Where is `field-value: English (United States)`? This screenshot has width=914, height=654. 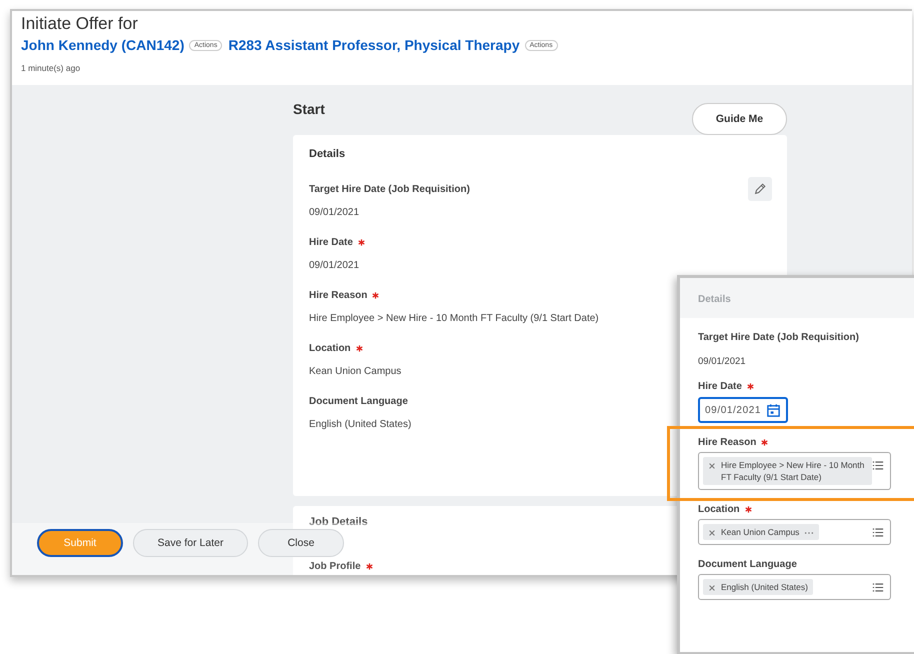
field-value: English (United States) is located at coordinates (360, 425).